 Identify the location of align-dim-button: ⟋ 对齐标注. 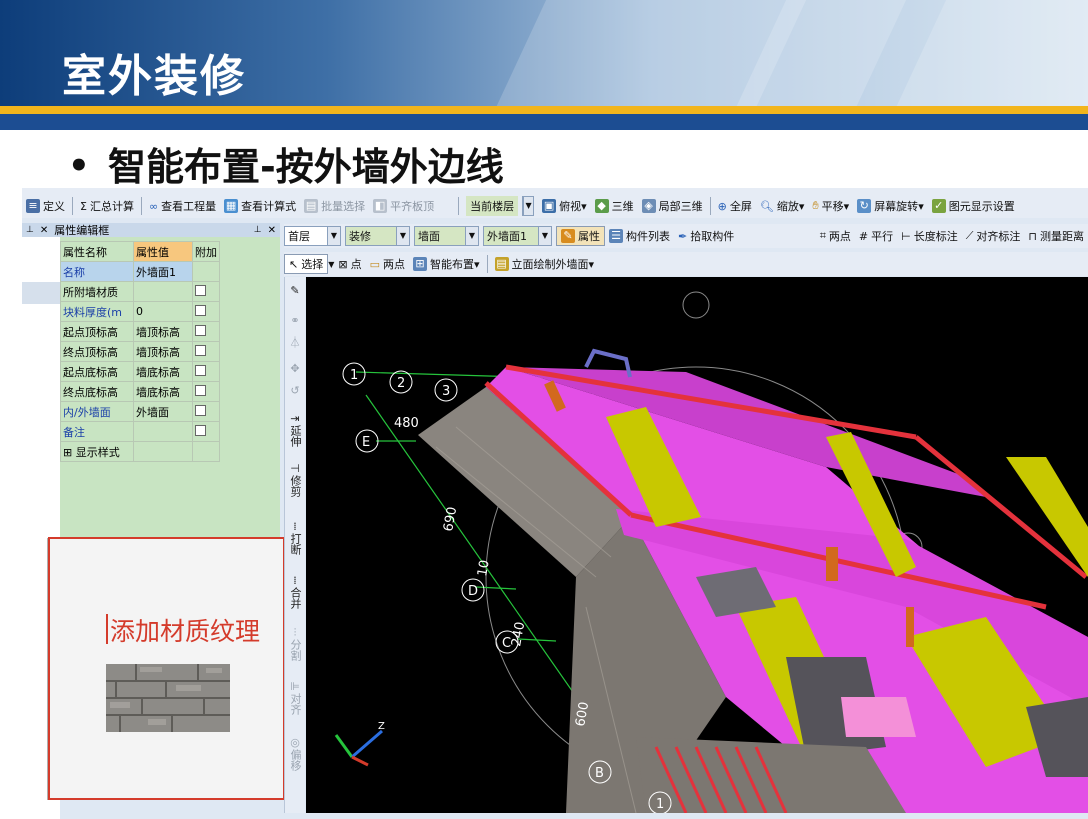
(993, 236).